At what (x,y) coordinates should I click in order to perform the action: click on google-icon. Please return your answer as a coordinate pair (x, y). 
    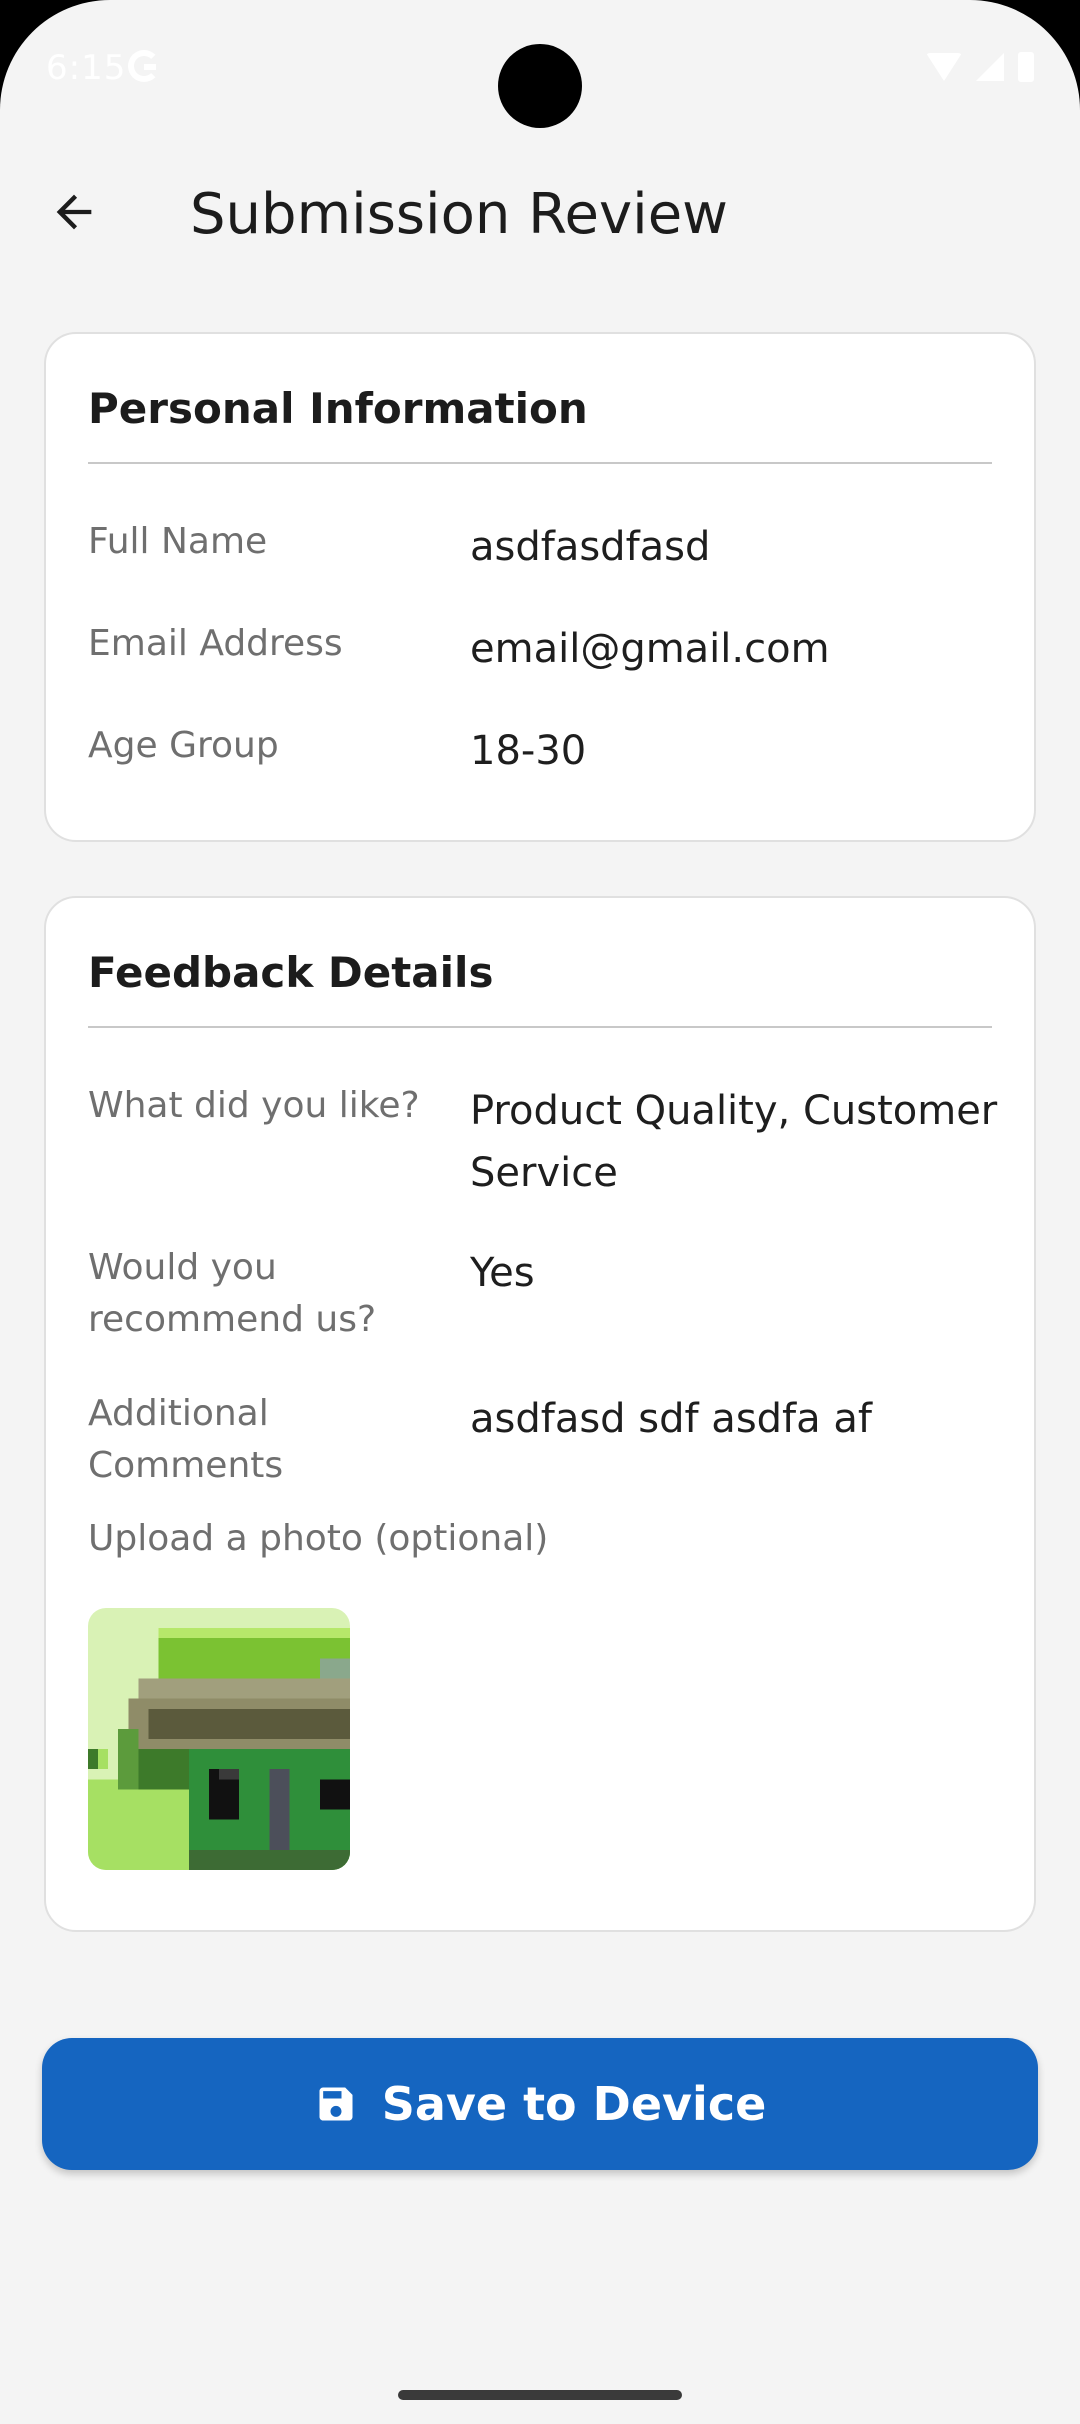
    Looking at the image, I should click on (144, 66).